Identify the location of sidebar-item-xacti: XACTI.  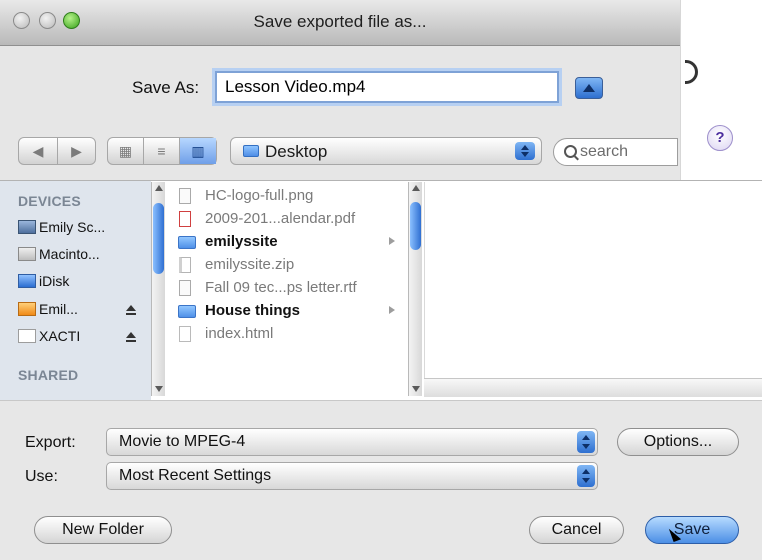
(59, 336).